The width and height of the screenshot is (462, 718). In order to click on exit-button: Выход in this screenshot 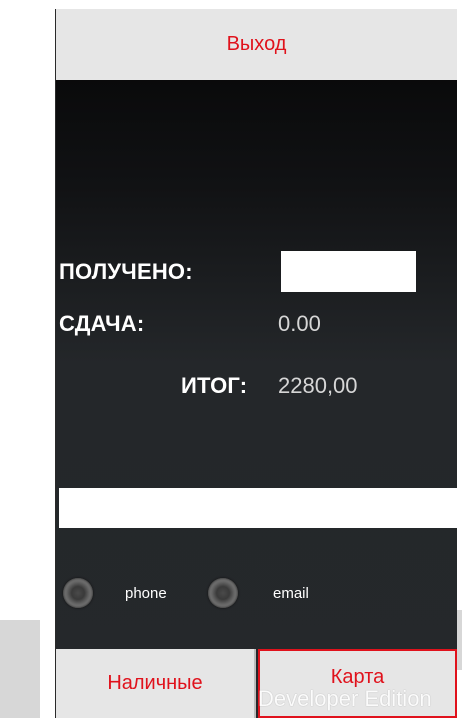, I will do `click(256, 44)`.